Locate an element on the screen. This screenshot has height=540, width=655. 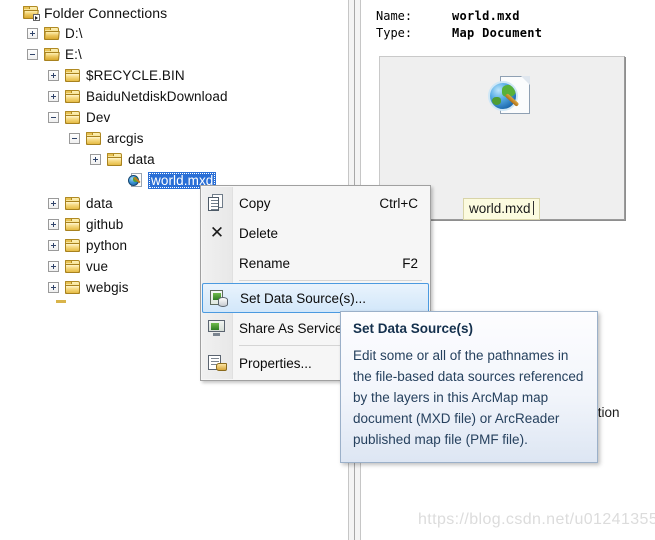
set-data-source-icon is located at coordinates (219, 298).